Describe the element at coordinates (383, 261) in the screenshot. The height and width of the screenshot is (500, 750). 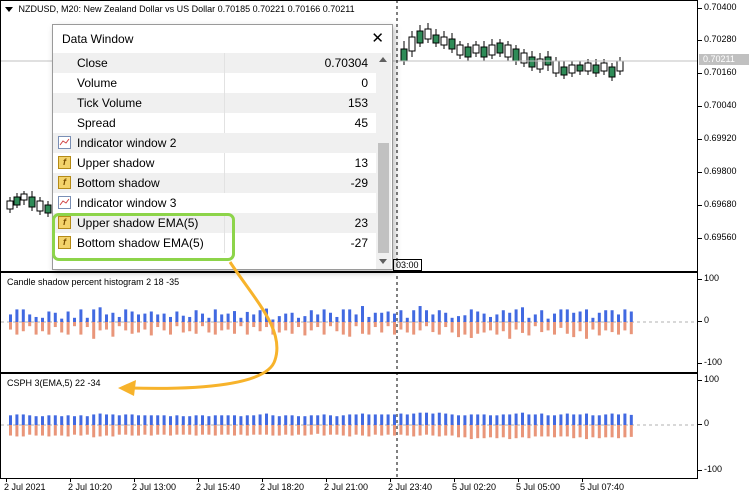
I see `scroll-down-icon` at that location.